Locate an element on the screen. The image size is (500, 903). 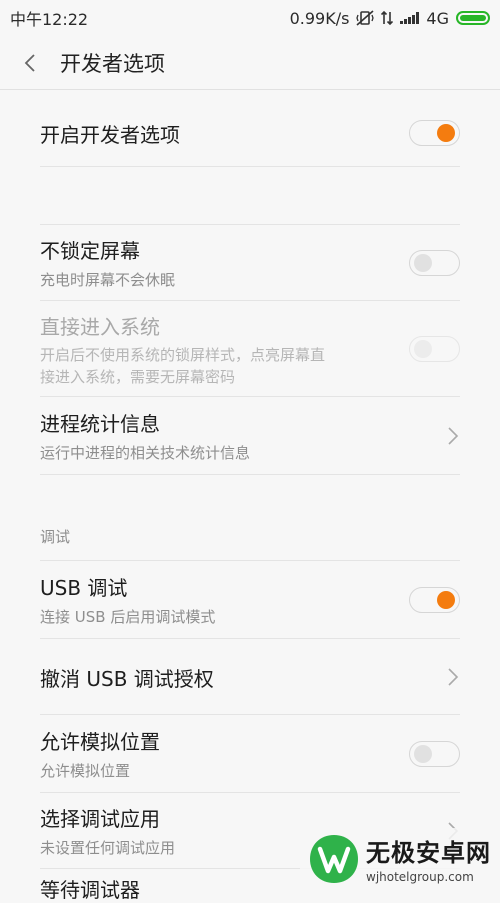
developer-options-toggle is located at coordinates (434, 133).